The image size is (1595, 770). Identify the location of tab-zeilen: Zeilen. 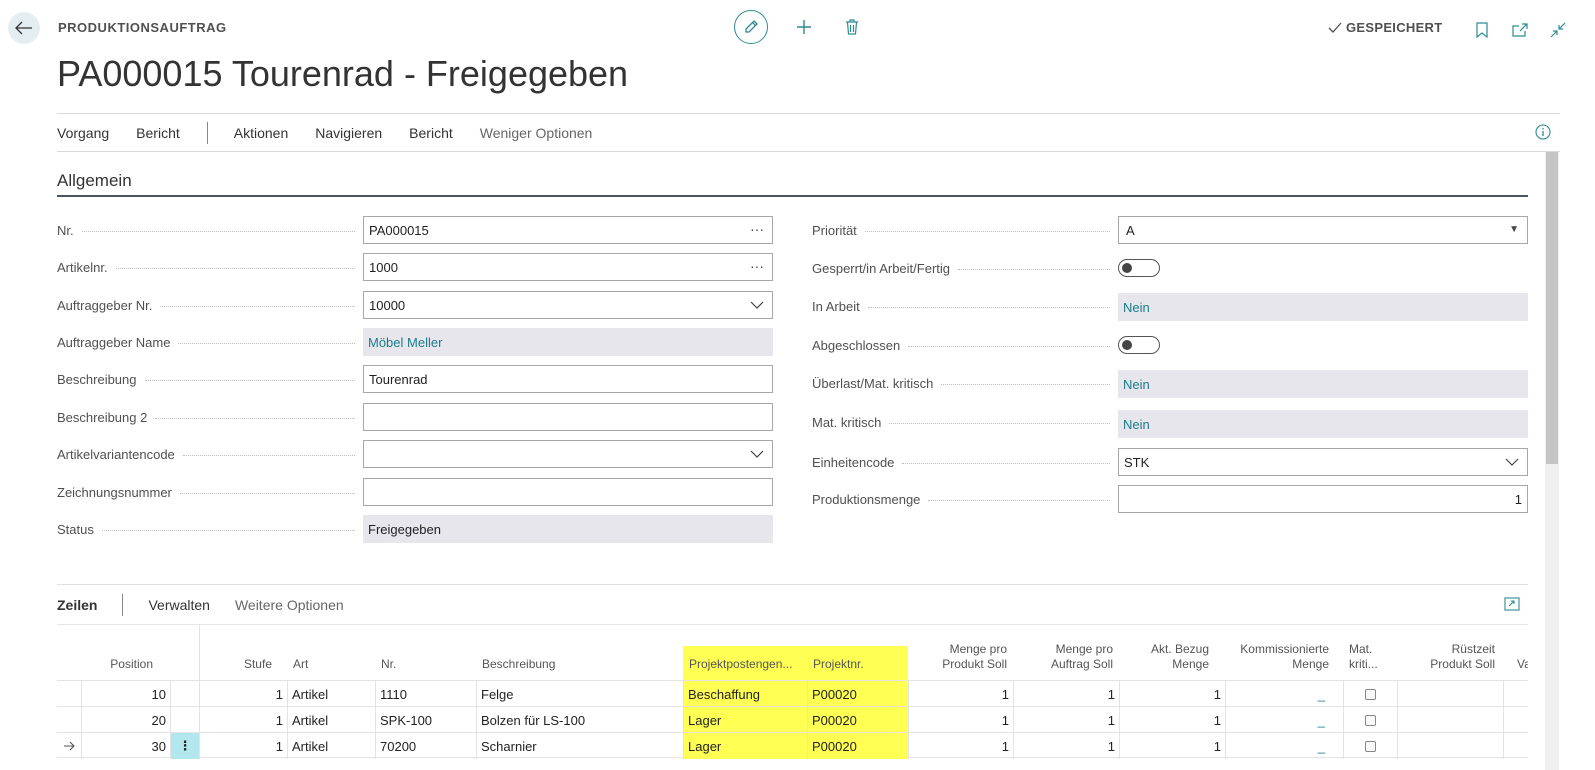
(77, 605).